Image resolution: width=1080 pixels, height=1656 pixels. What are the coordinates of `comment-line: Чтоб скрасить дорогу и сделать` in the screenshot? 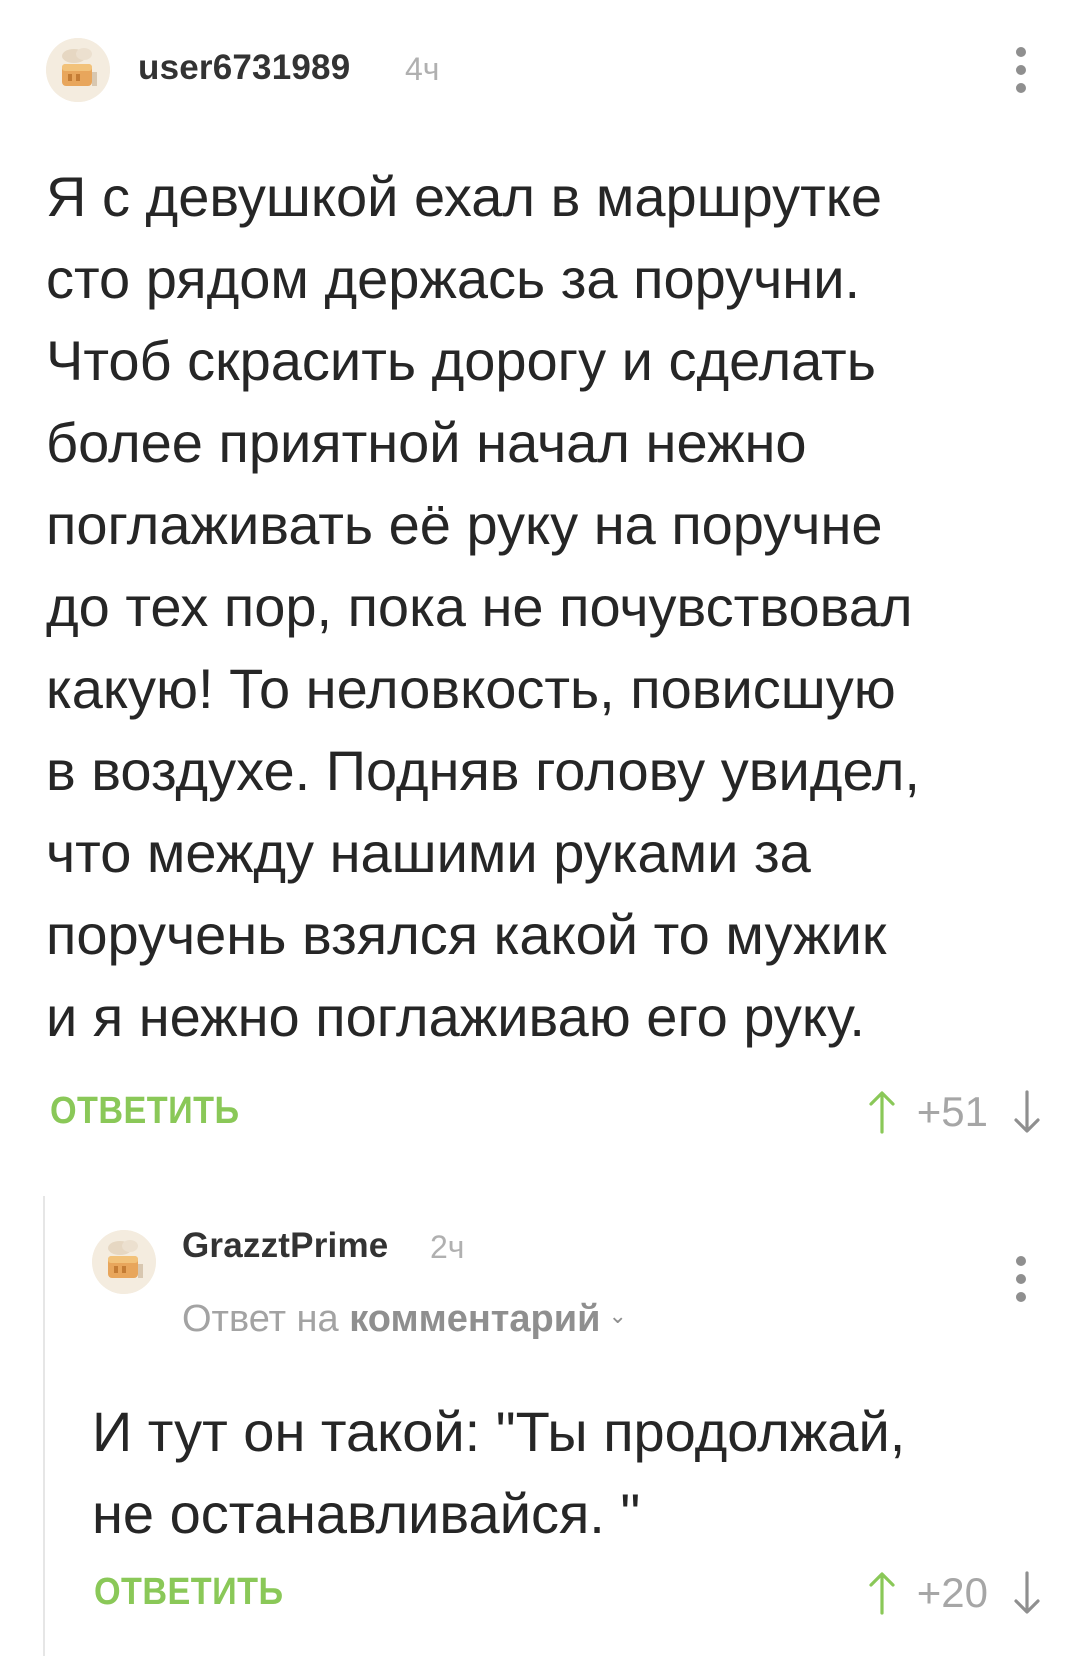 It's located at (461, 360).